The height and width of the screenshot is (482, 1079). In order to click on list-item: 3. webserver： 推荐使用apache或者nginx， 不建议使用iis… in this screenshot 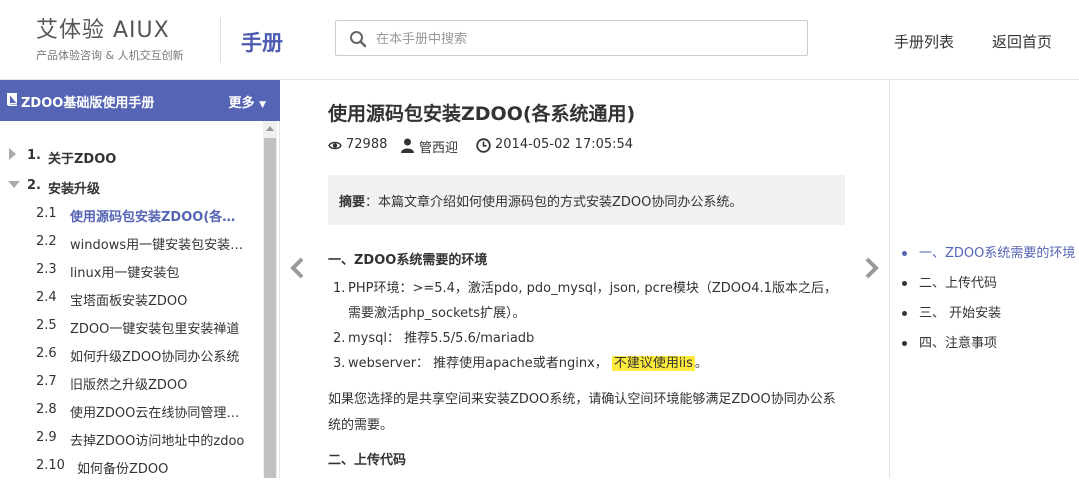, I will do `click(588, 363)`.